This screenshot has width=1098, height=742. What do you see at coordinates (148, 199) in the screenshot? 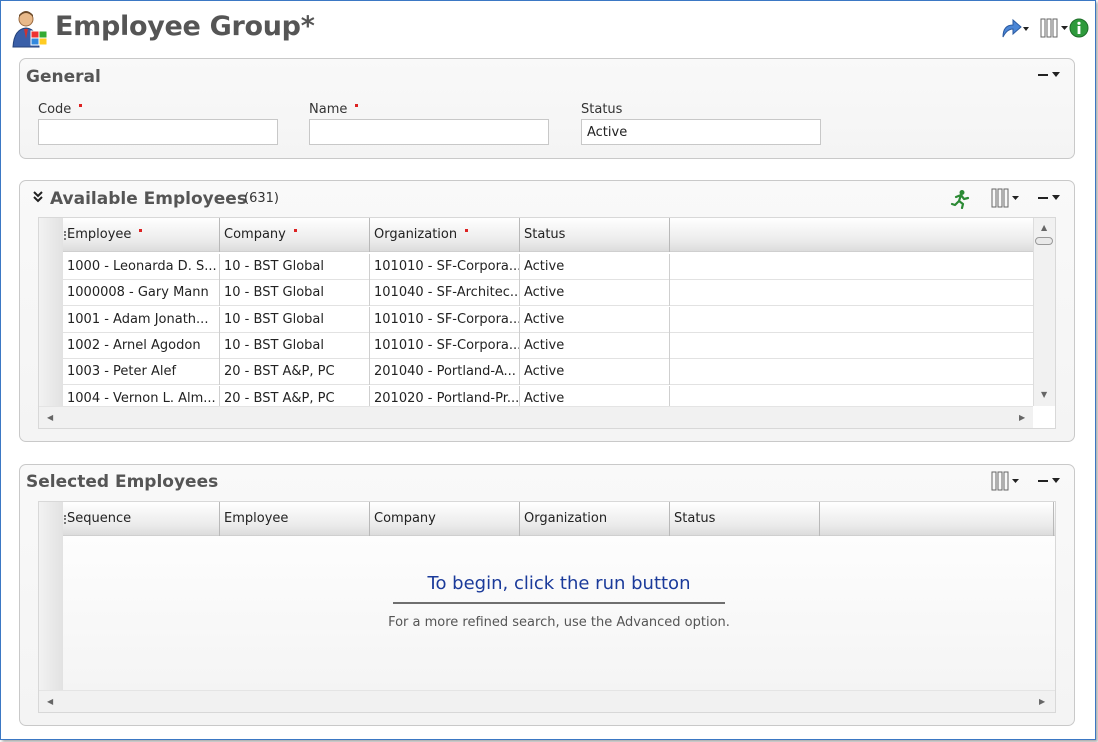
I see `available-employees-title: Available Employees` at bounding box center [148, 199].